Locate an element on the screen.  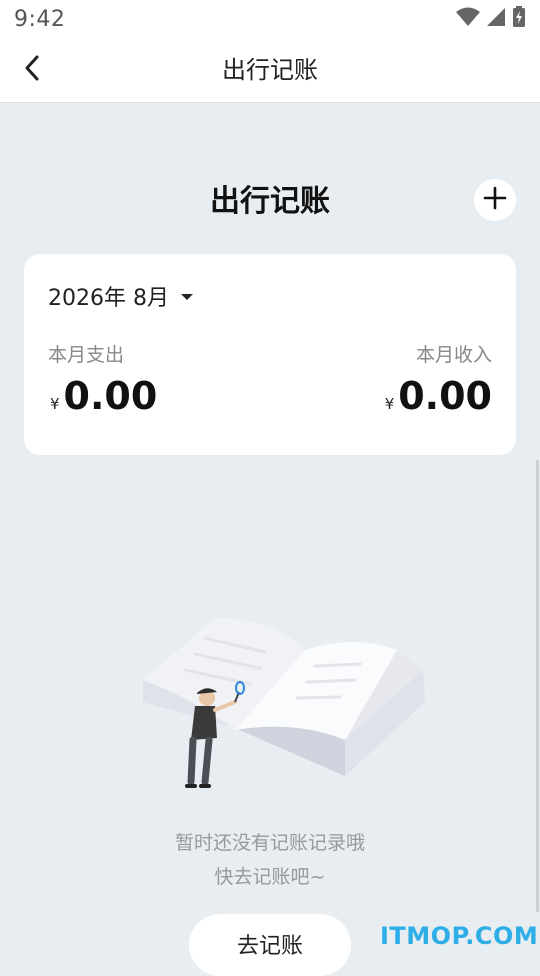
empty-book-illustration is located at coordinates (285, 705).